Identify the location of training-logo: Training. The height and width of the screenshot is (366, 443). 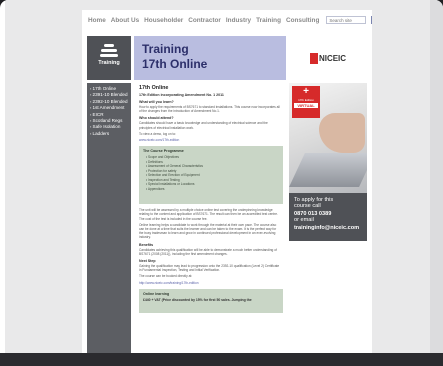
(109, 58).